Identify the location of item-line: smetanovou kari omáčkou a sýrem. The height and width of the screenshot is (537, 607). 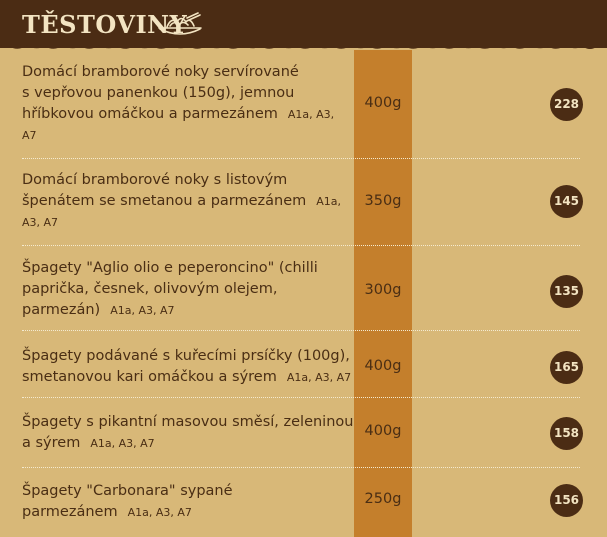
(149, 377).